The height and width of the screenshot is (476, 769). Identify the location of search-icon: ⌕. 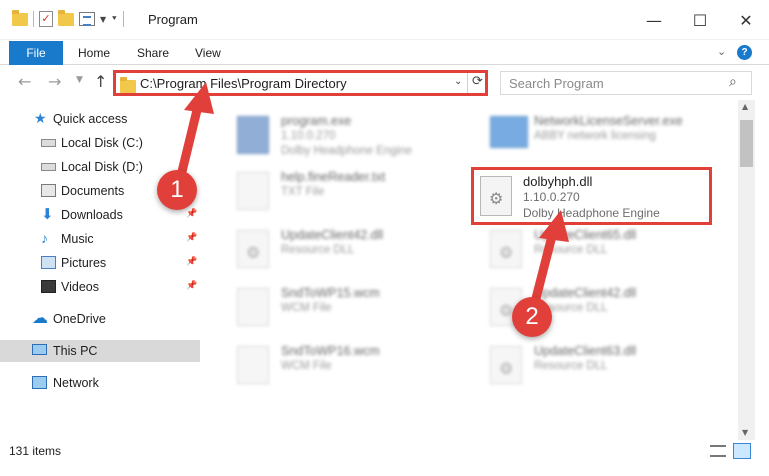
(733, 82).